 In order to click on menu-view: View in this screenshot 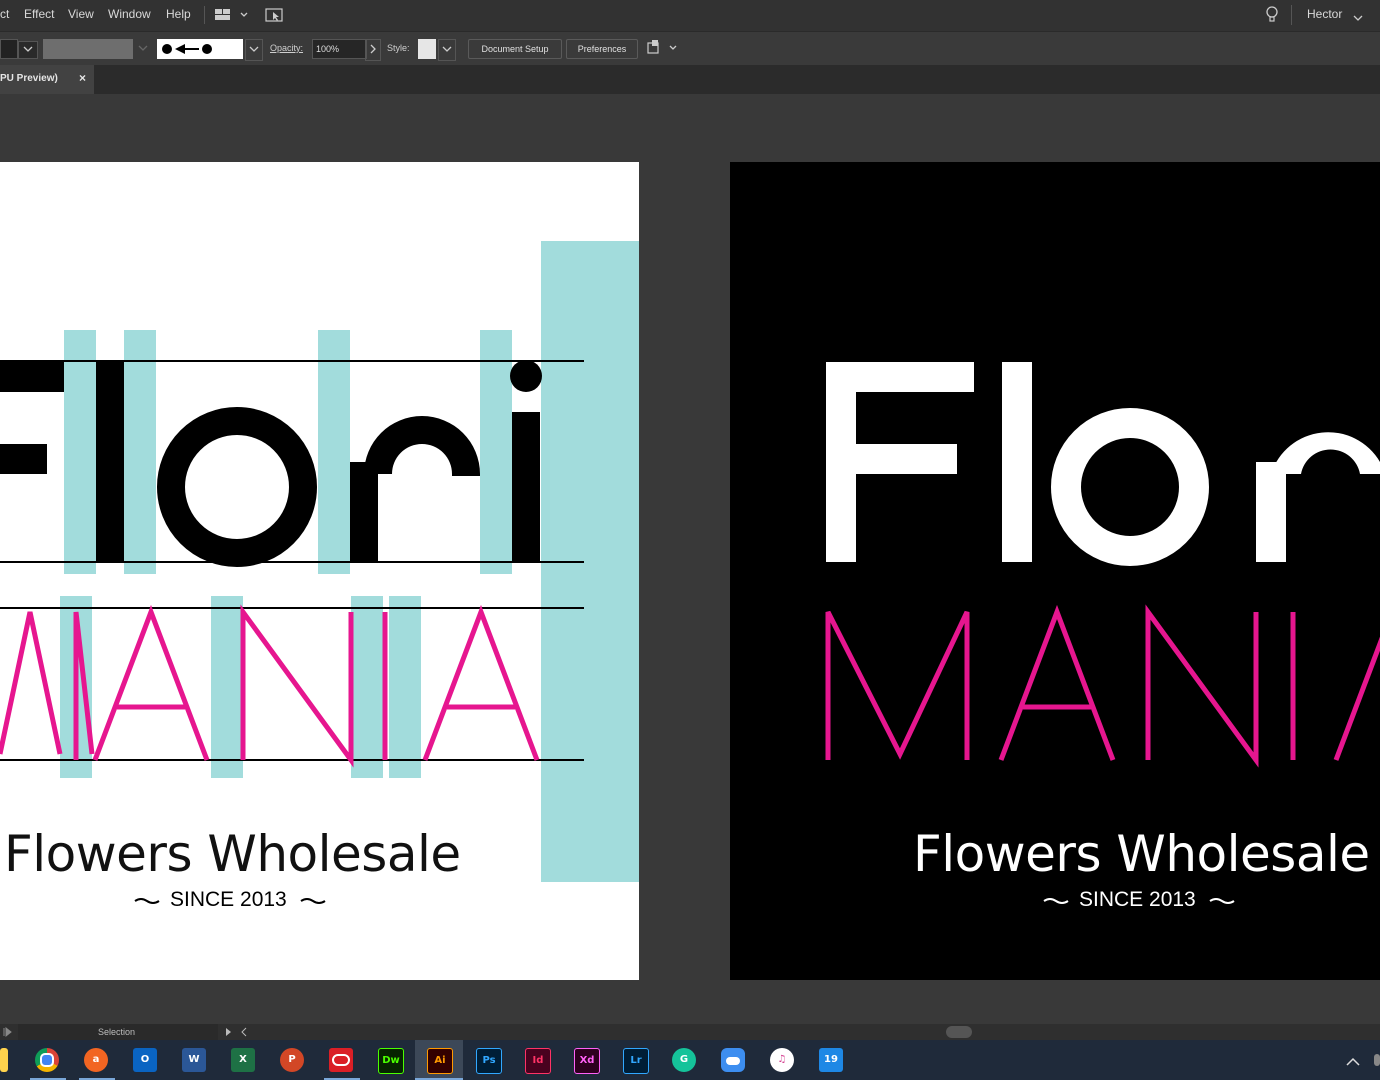, I will do `click(81, 14)`.